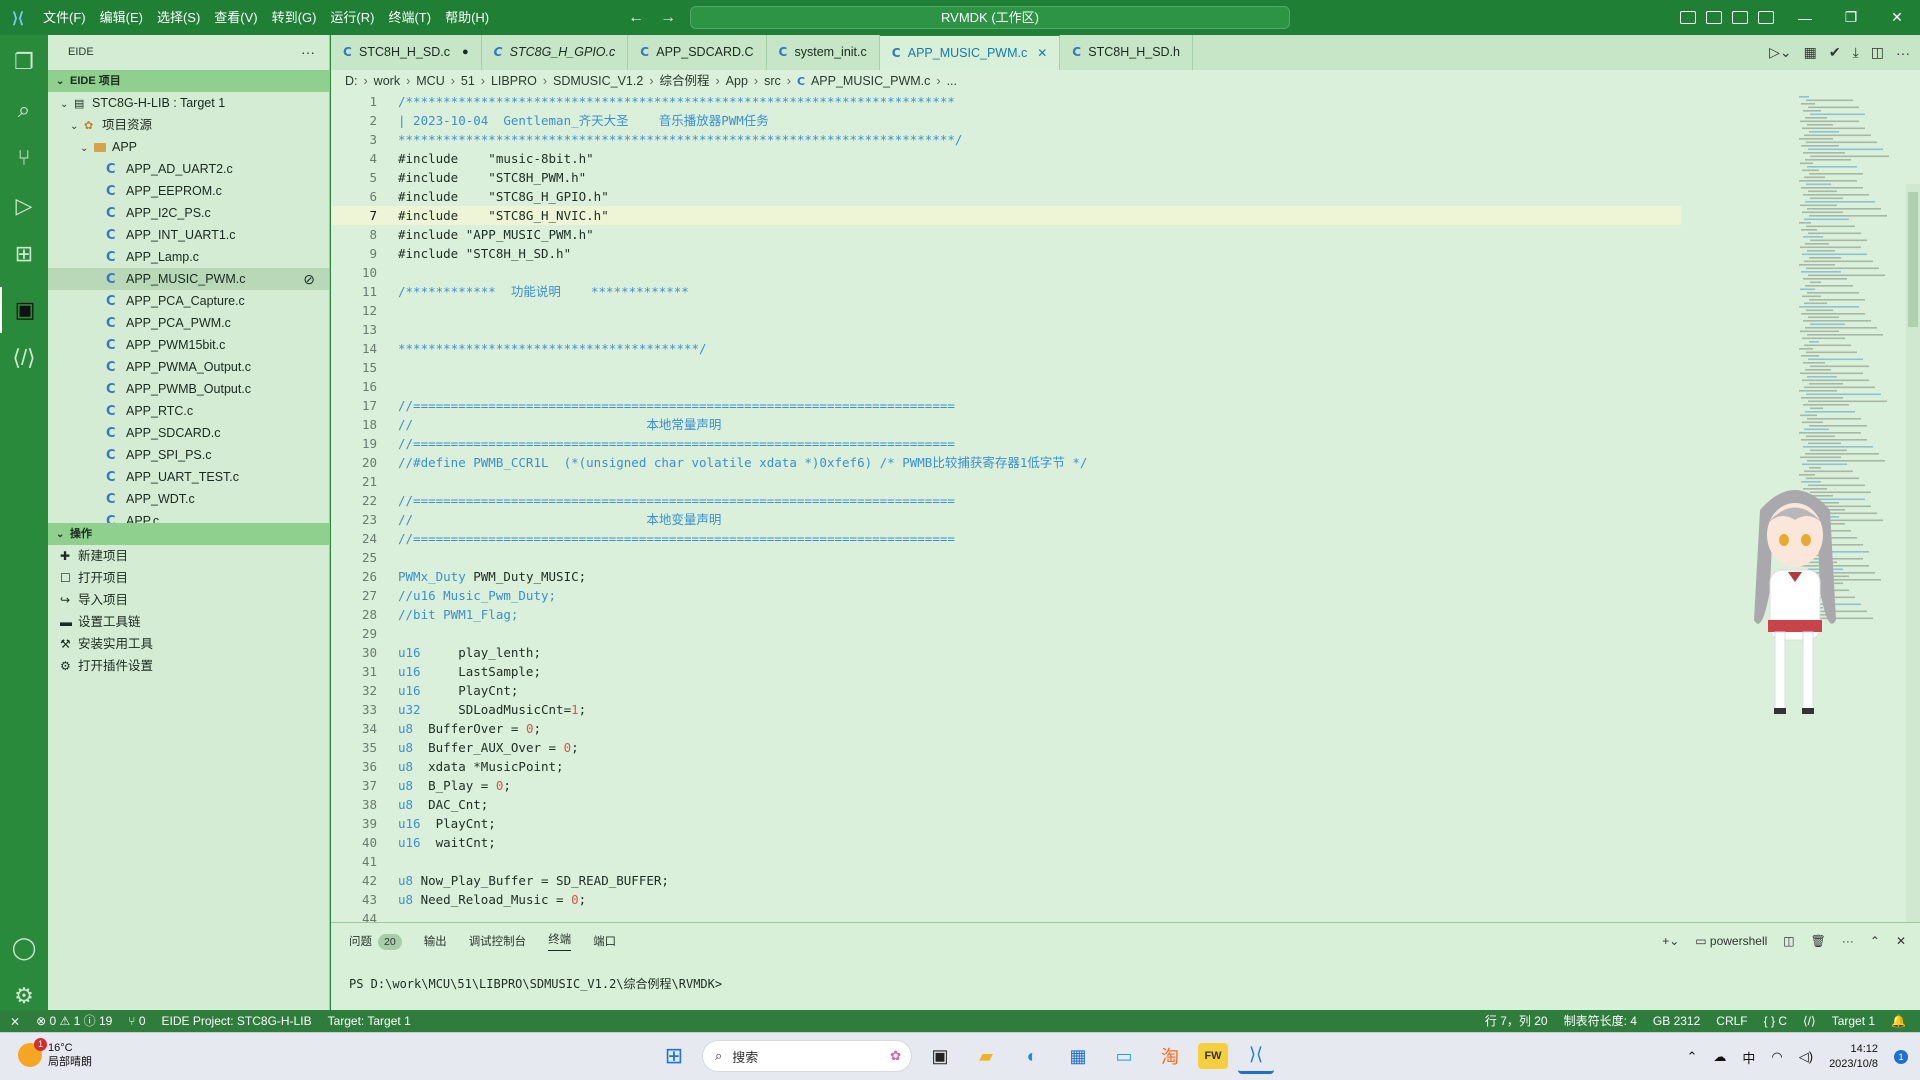 The image size is (1920, 1080). Describe the element at coordinates (24, 158) in the screenshot. I see `source-control-icon: ⑂` at that location.